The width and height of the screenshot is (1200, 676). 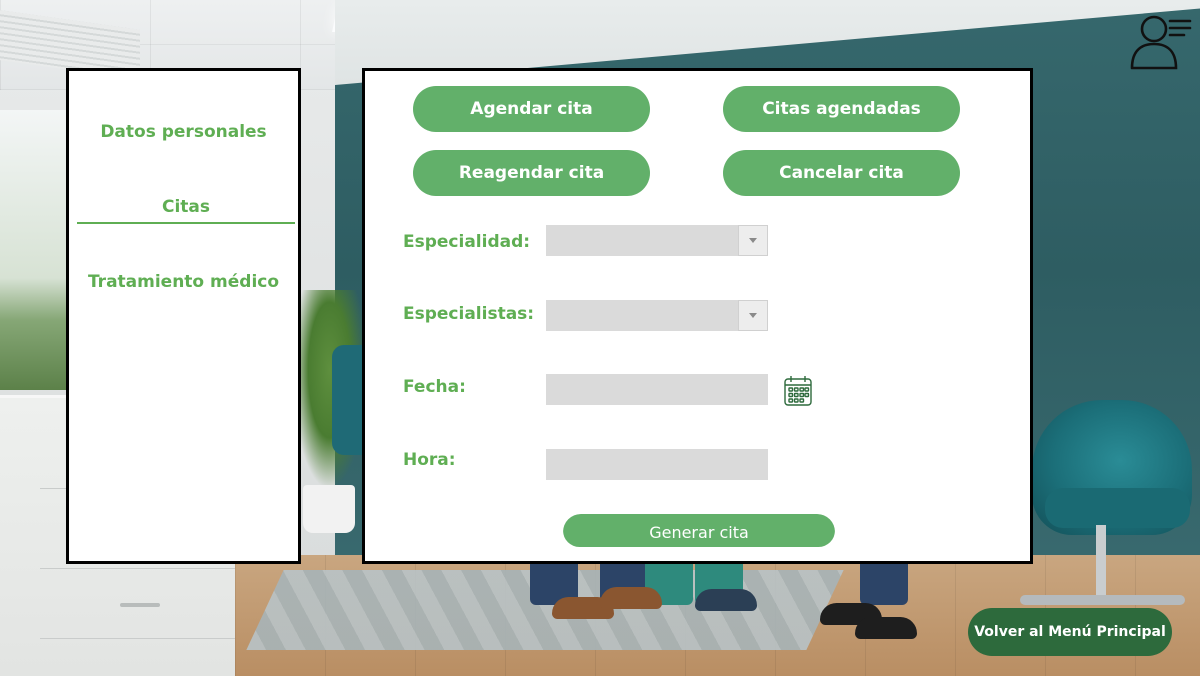 I want to click on specialty-select, so click(x=657, y=240).